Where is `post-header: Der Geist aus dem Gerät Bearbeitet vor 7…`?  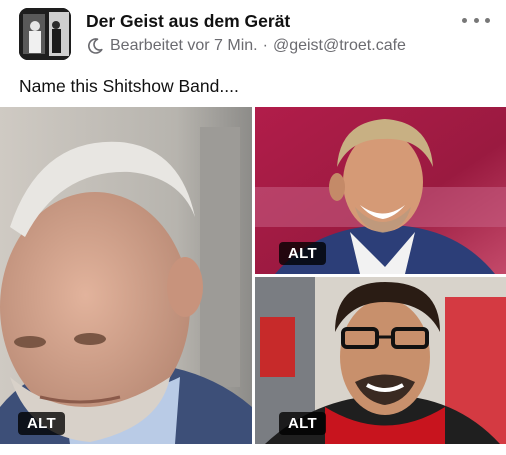
post-header: Der Geist aus dem Gerät Bearbeitet vor 7… is located at coordinates (253, 32).